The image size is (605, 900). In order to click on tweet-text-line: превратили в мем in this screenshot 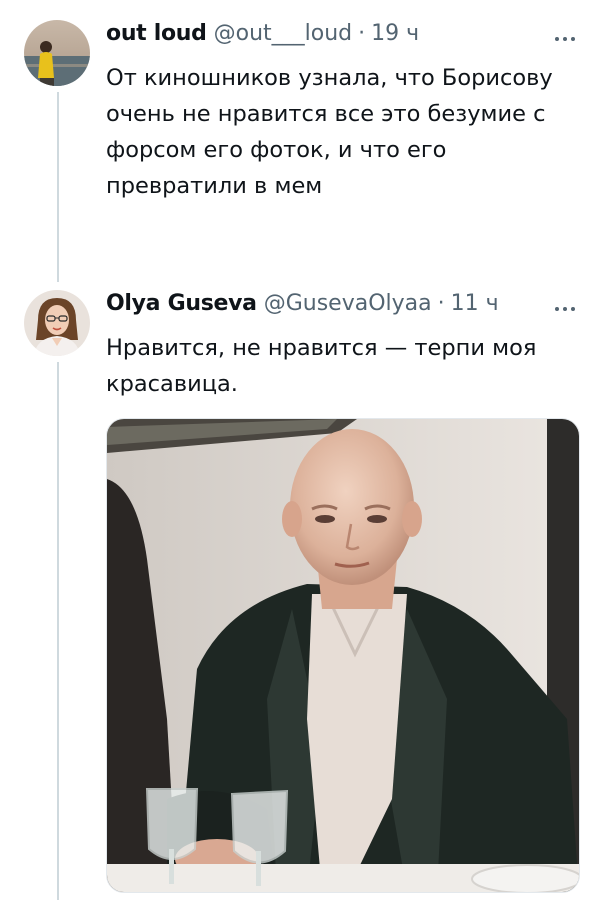, I will do `click(214, 186)`.